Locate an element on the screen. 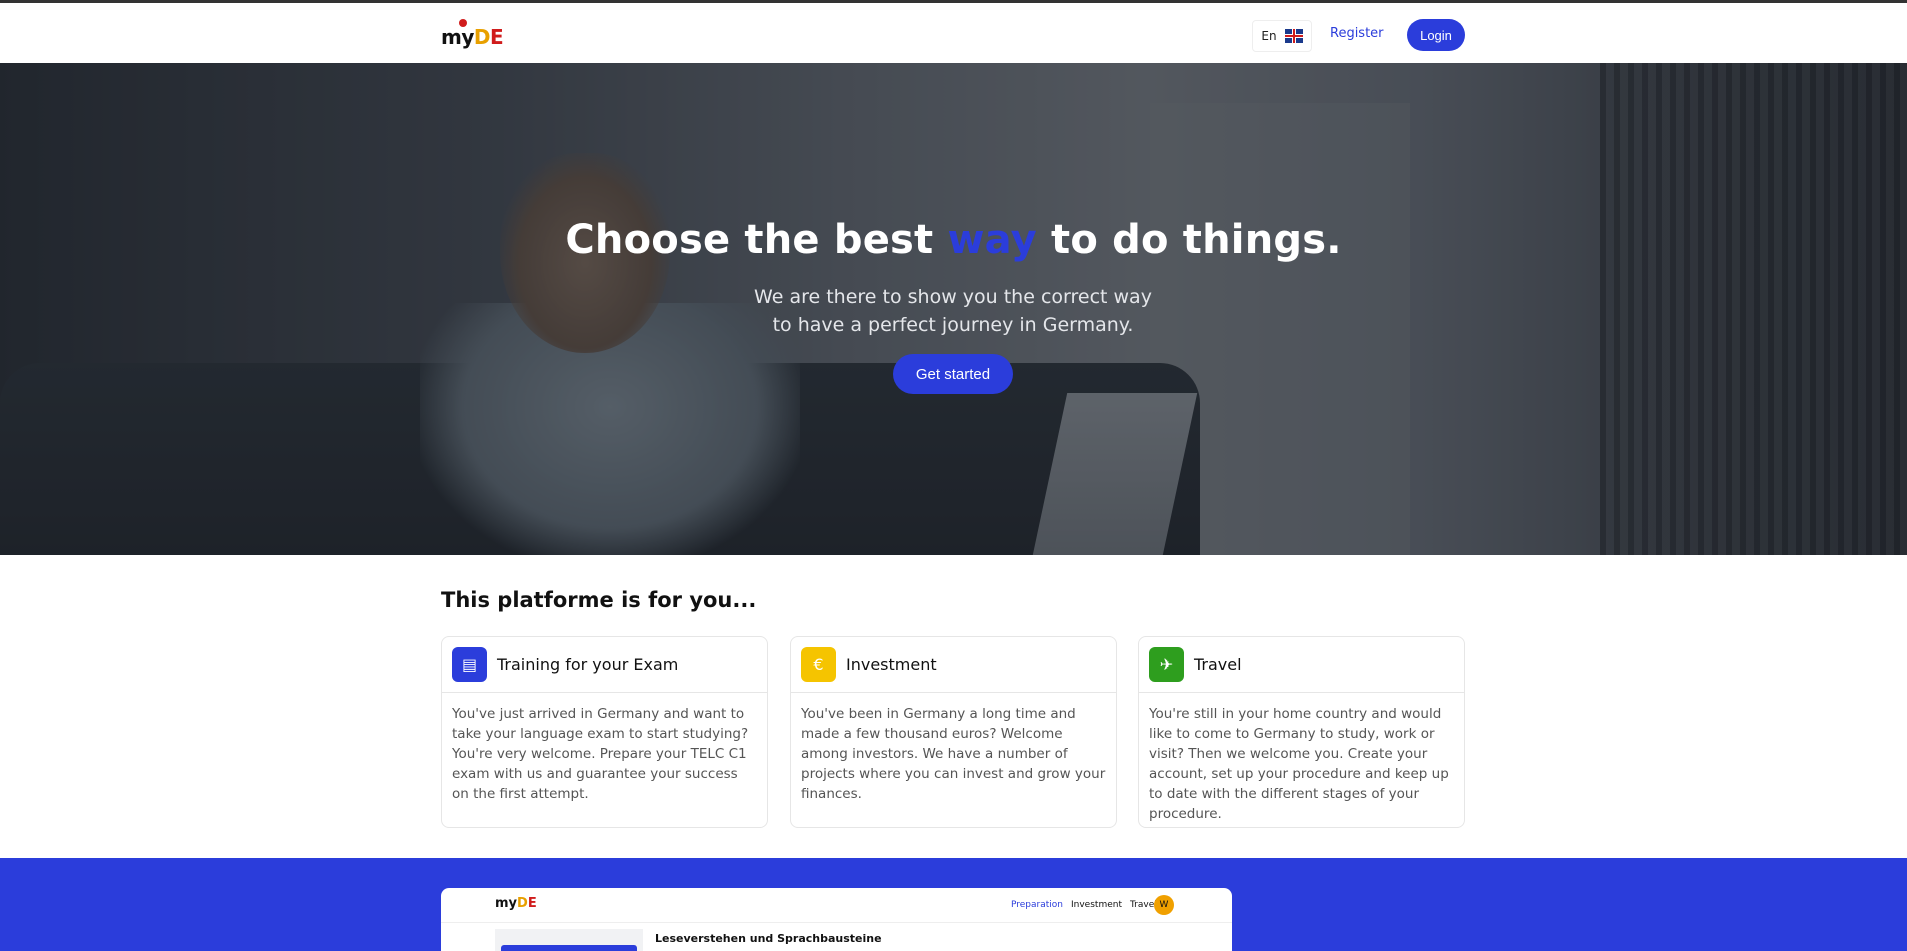  hero-title: Choose the best way to do things. is located at coordinates (953, 240).